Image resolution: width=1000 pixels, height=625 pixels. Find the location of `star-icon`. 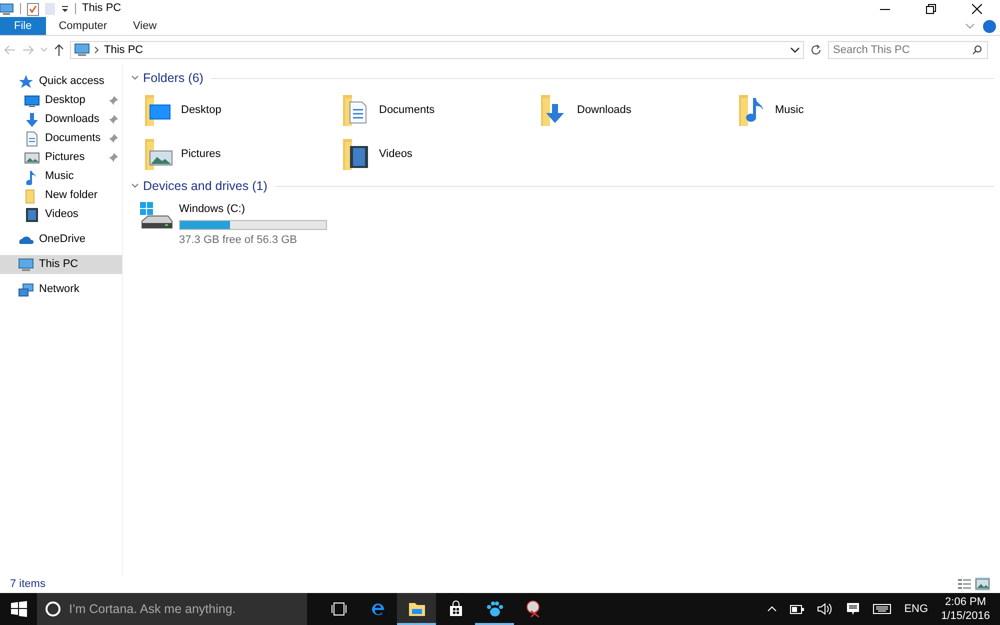

star-icon is located at coordinates (26, 82).